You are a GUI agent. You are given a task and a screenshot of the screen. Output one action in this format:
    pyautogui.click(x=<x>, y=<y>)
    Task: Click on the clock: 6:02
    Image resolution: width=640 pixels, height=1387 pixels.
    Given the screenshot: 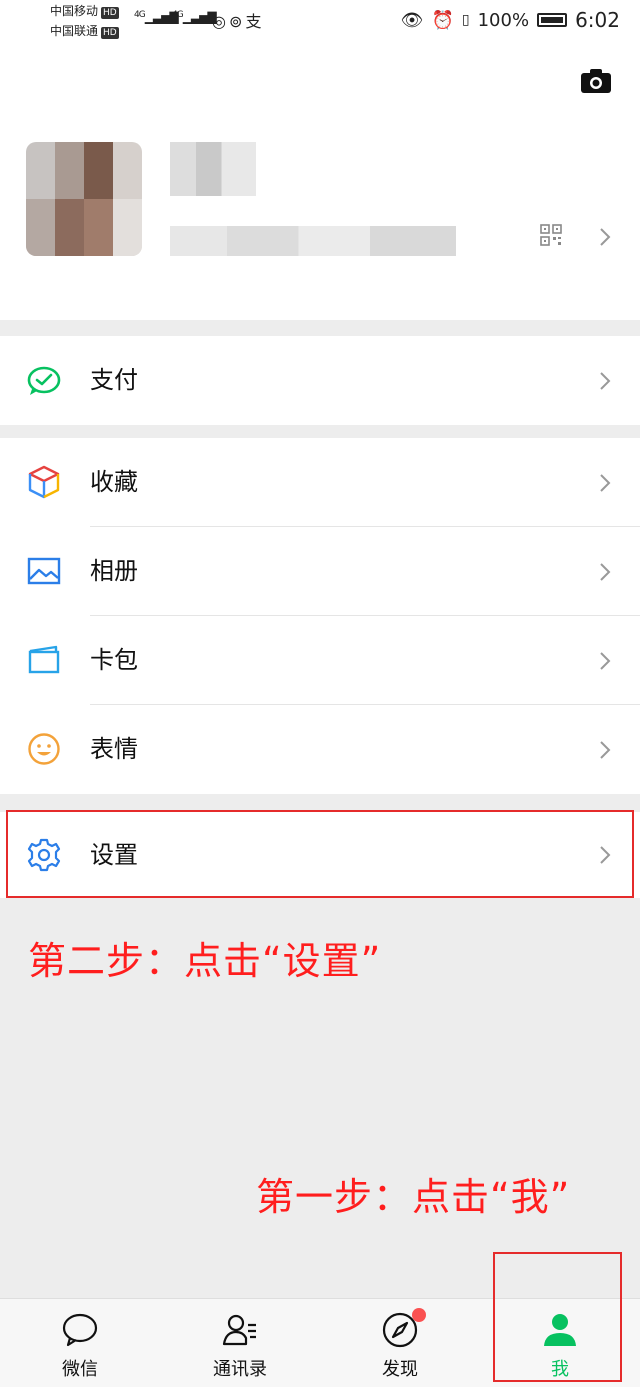 What is the action you would take?
    pyautogui.click(x=597, y=20)
    